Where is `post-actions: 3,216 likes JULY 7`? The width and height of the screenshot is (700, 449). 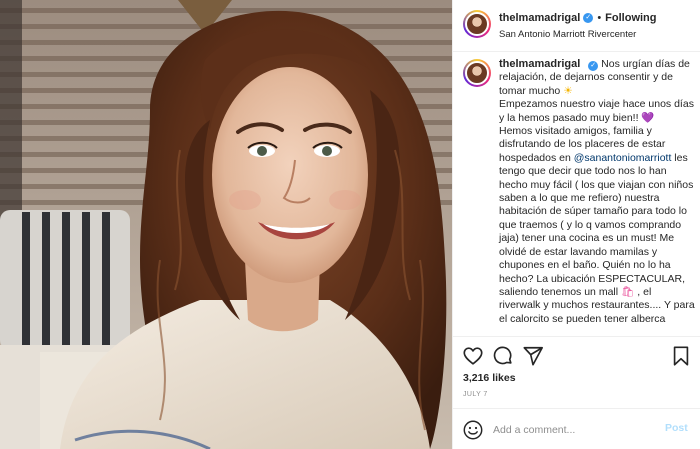 post-actions: 3,216 likes JULY 7 is located at coordinates (576, 371).